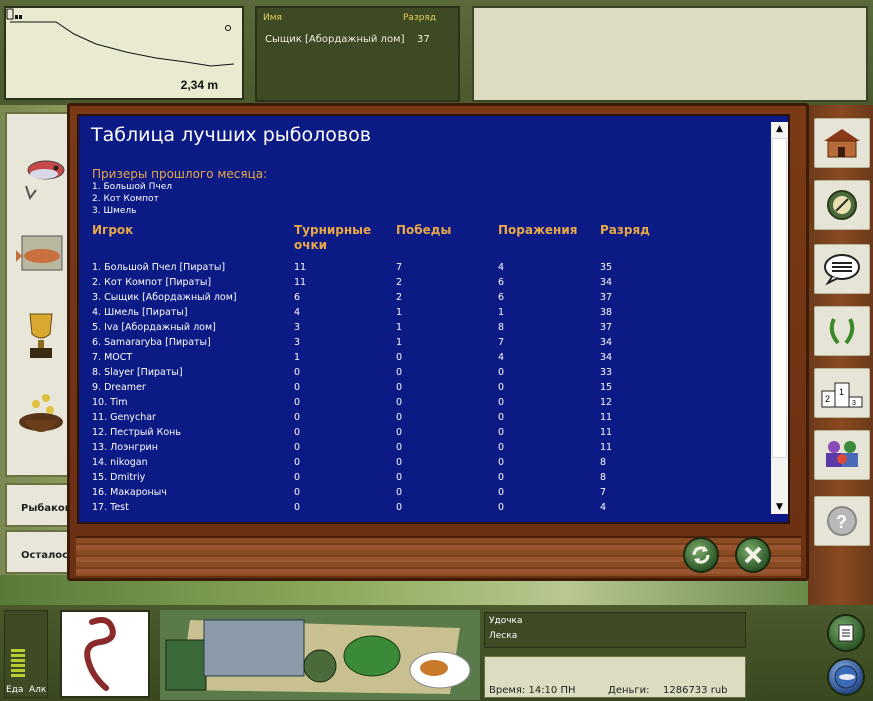 Image resolution: width=873 pixels, height=701 pixels. Describe the element at coordinates (297, 297) in the screenshot. I see `table-cell-points: 6` at that location.